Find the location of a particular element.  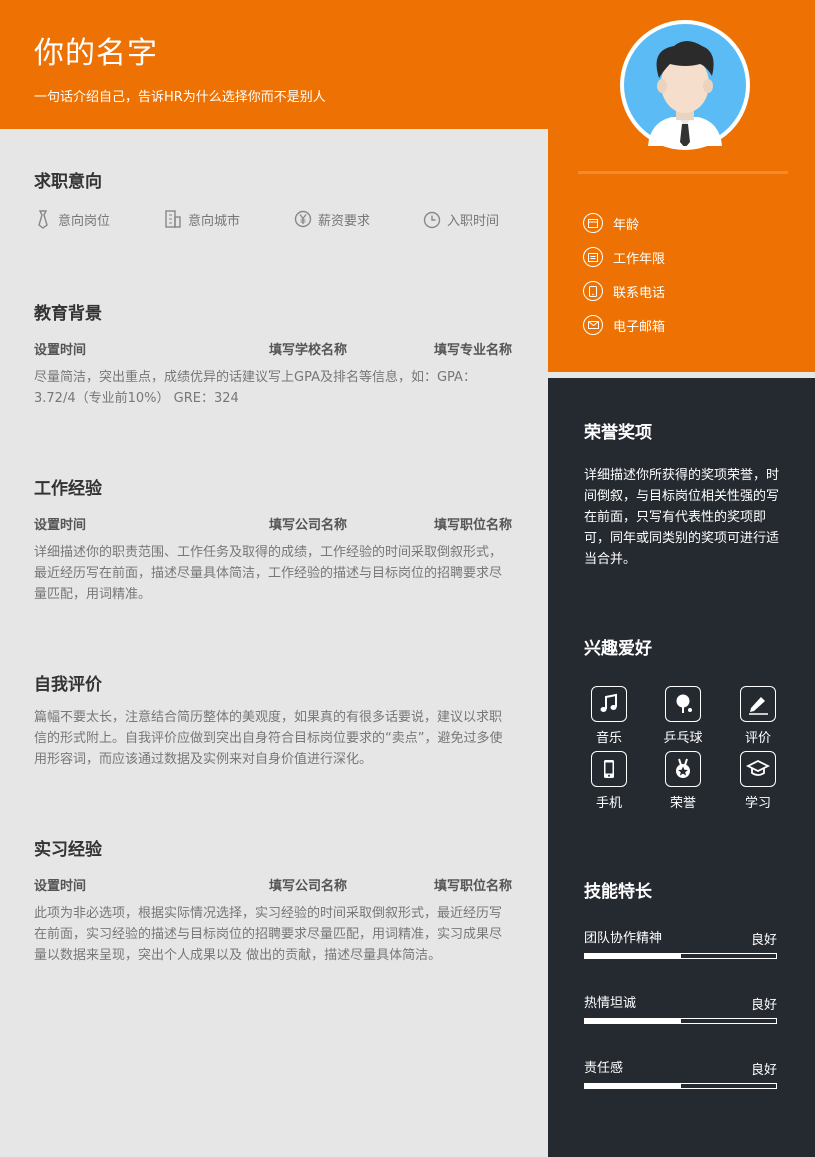

intent-label: 意向岗位 is located at coordinates (84, 221).